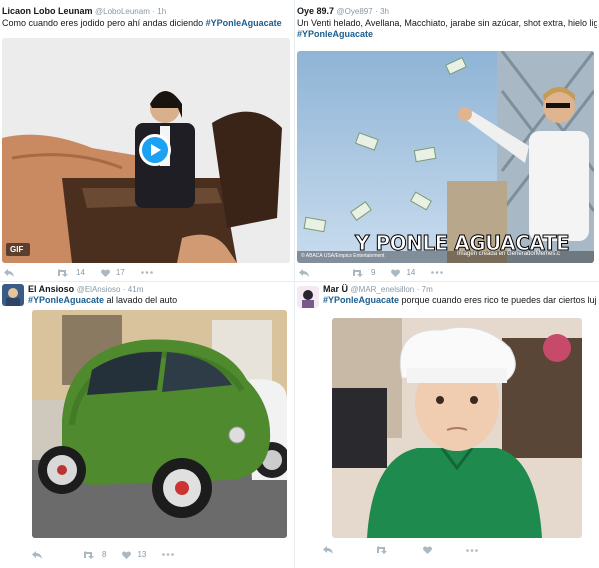 This screenshot has height=568, width=599. I want to click on author-name: Licaon Lobo Leunam, so click(47, 11).